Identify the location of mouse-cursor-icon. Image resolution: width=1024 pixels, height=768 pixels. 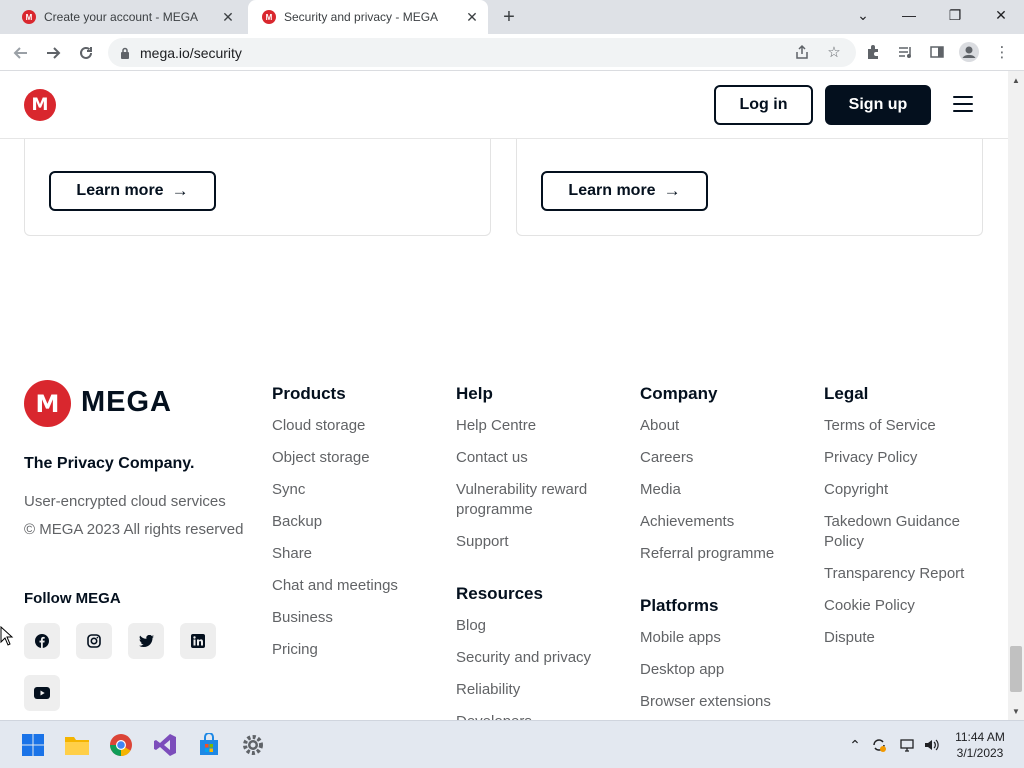
(7, 636).